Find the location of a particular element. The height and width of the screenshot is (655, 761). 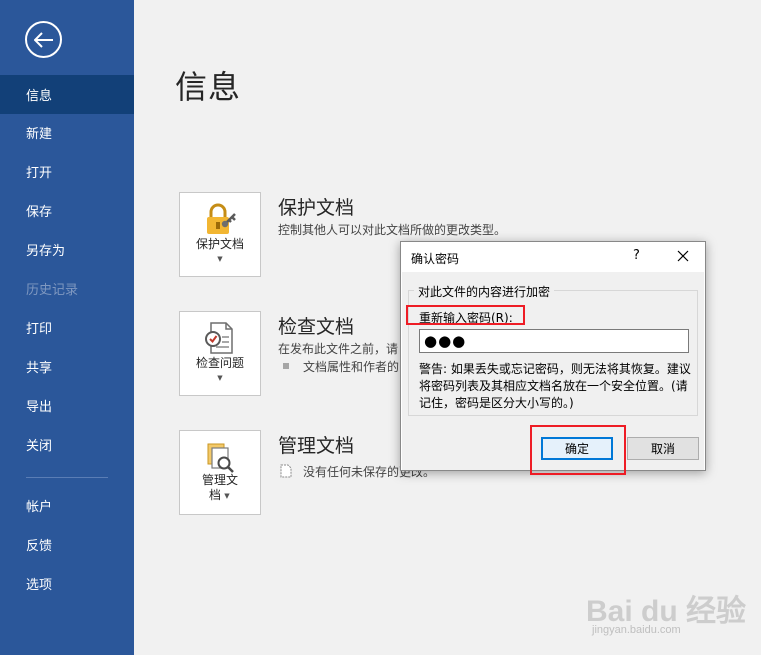

nav-save-as: 另存为 is located at coordinates (67, 249).